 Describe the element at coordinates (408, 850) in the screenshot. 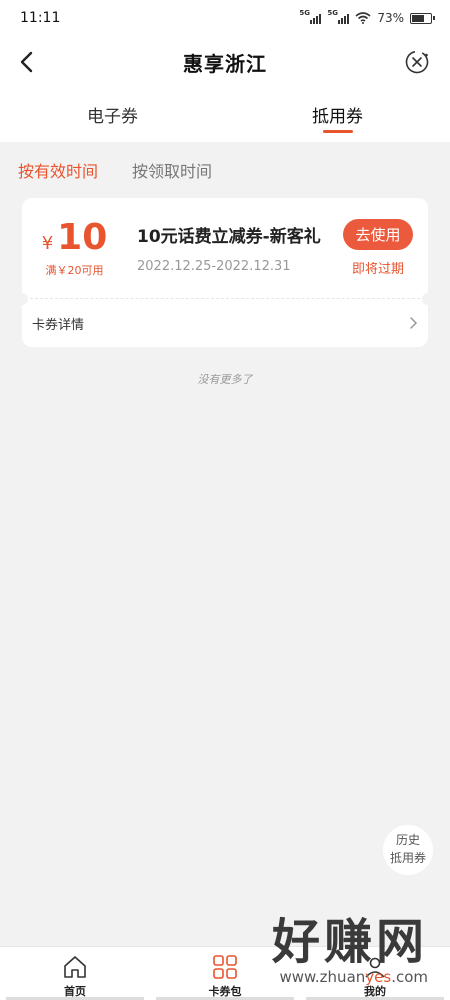

I see `history-coupons-button: 历史 抵用券` at that location.